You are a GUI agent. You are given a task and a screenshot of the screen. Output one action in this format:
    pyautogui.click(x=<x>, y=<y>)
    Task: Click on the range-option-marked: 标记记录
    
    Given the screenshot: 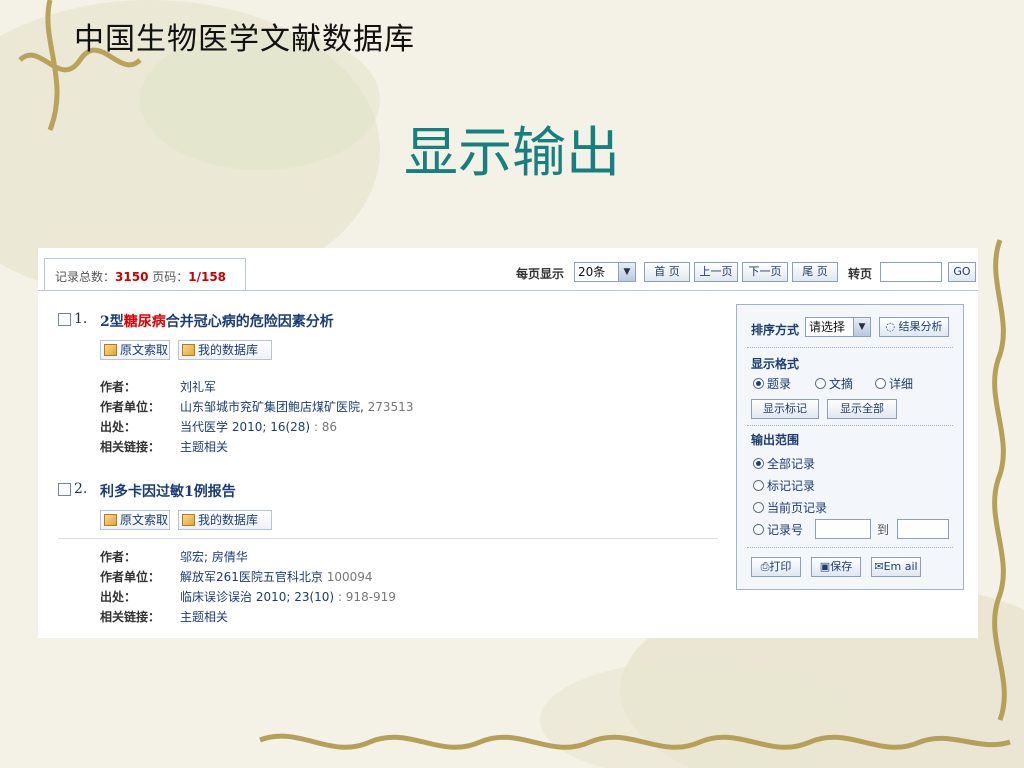 What is the action you would take?
    pyautogui.click(x=784, y=485)
    